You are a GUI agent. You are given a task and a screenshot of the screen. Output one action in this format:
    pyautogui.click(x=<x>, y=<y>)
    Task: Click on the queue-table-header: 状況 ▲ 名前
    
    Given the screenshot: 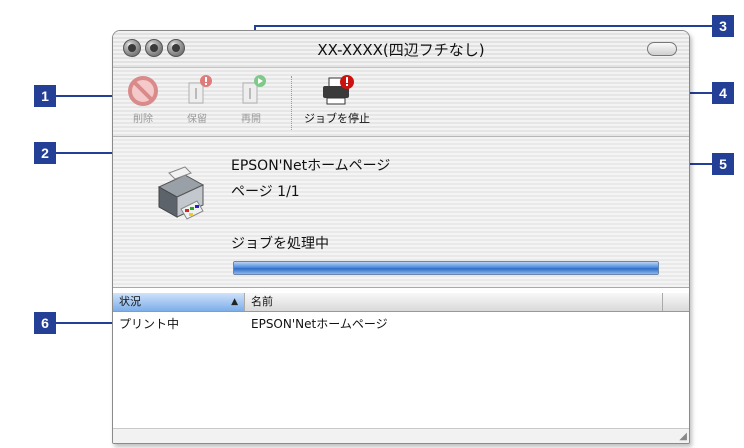 What is the action you would take?
    pyautogui.click(x=401, y=302)
    